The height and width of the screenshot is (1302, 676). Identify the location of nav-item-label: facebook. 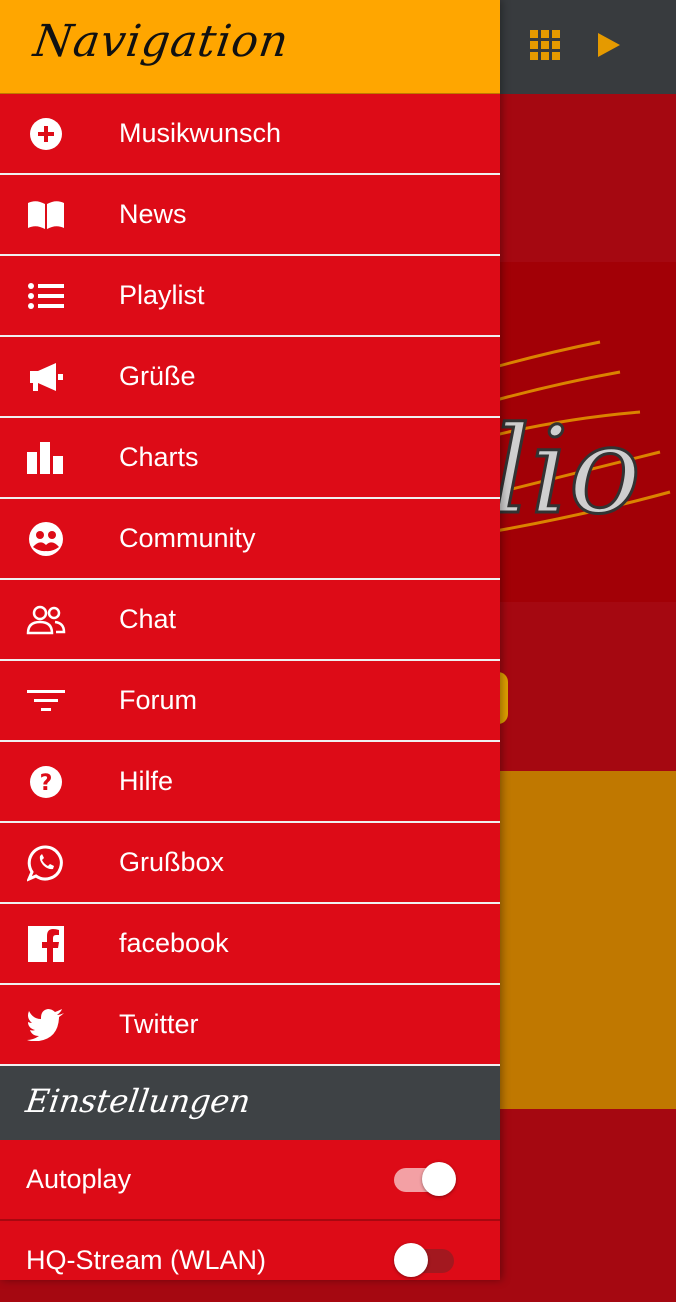
(174, 943).